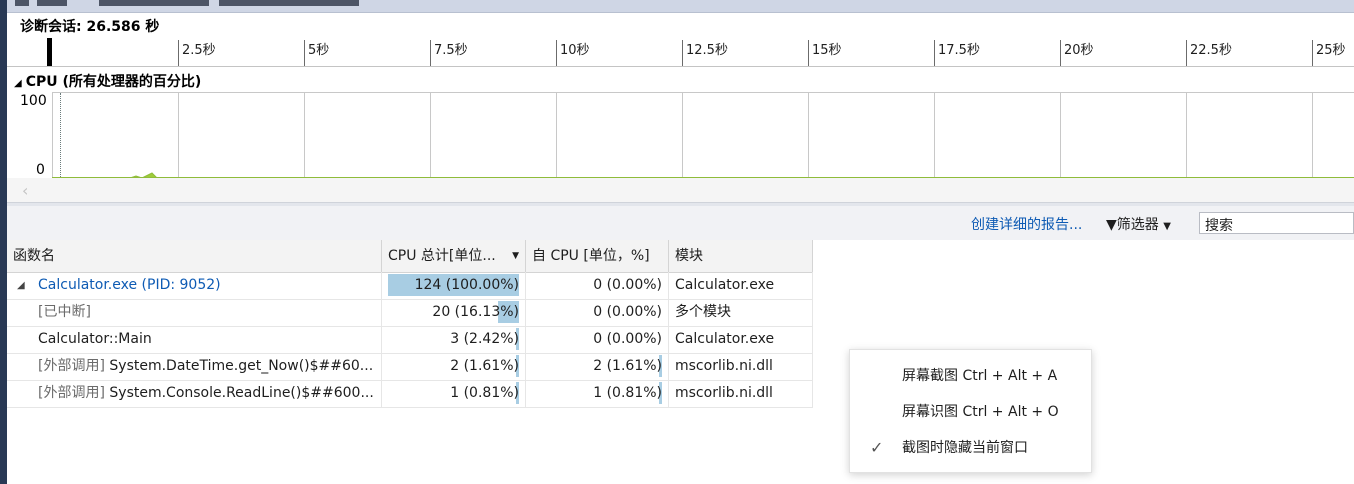 Image resolution: width=1354 pixels, height=484 pixels. I want to click on column-header-cpu-total: CPU 总计[单位... ▼, so click(454, 256).